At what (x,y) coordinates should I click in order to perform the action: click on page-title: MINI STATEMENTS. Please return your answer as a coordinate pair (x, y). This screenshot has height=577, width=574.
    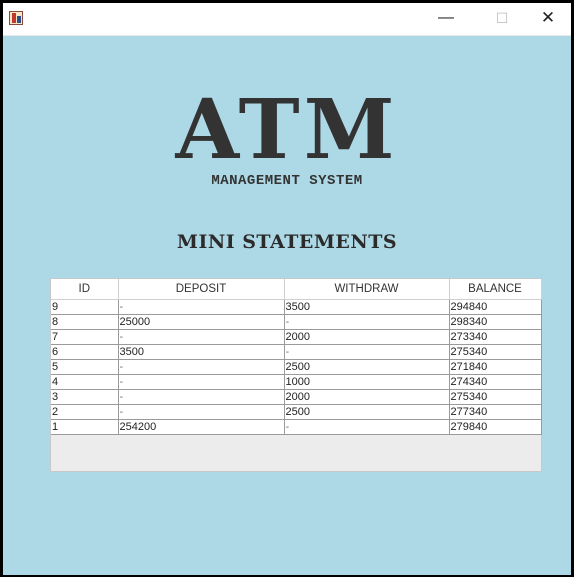
    Looking at the image, I should click on (287, 242).